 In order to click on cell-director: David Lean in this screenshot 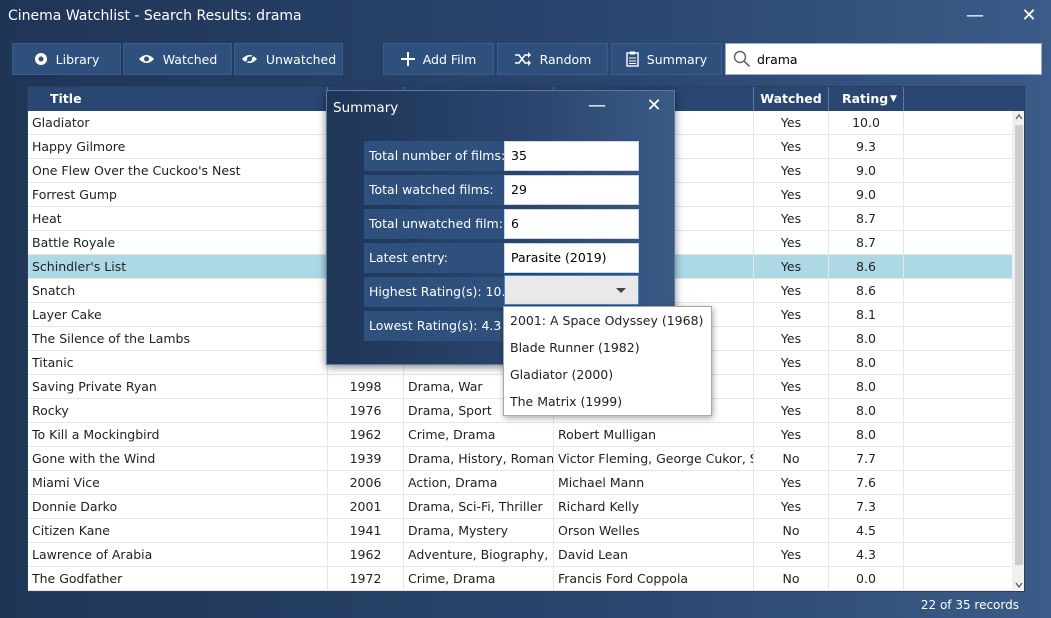, I will do `click(654, 555)`.